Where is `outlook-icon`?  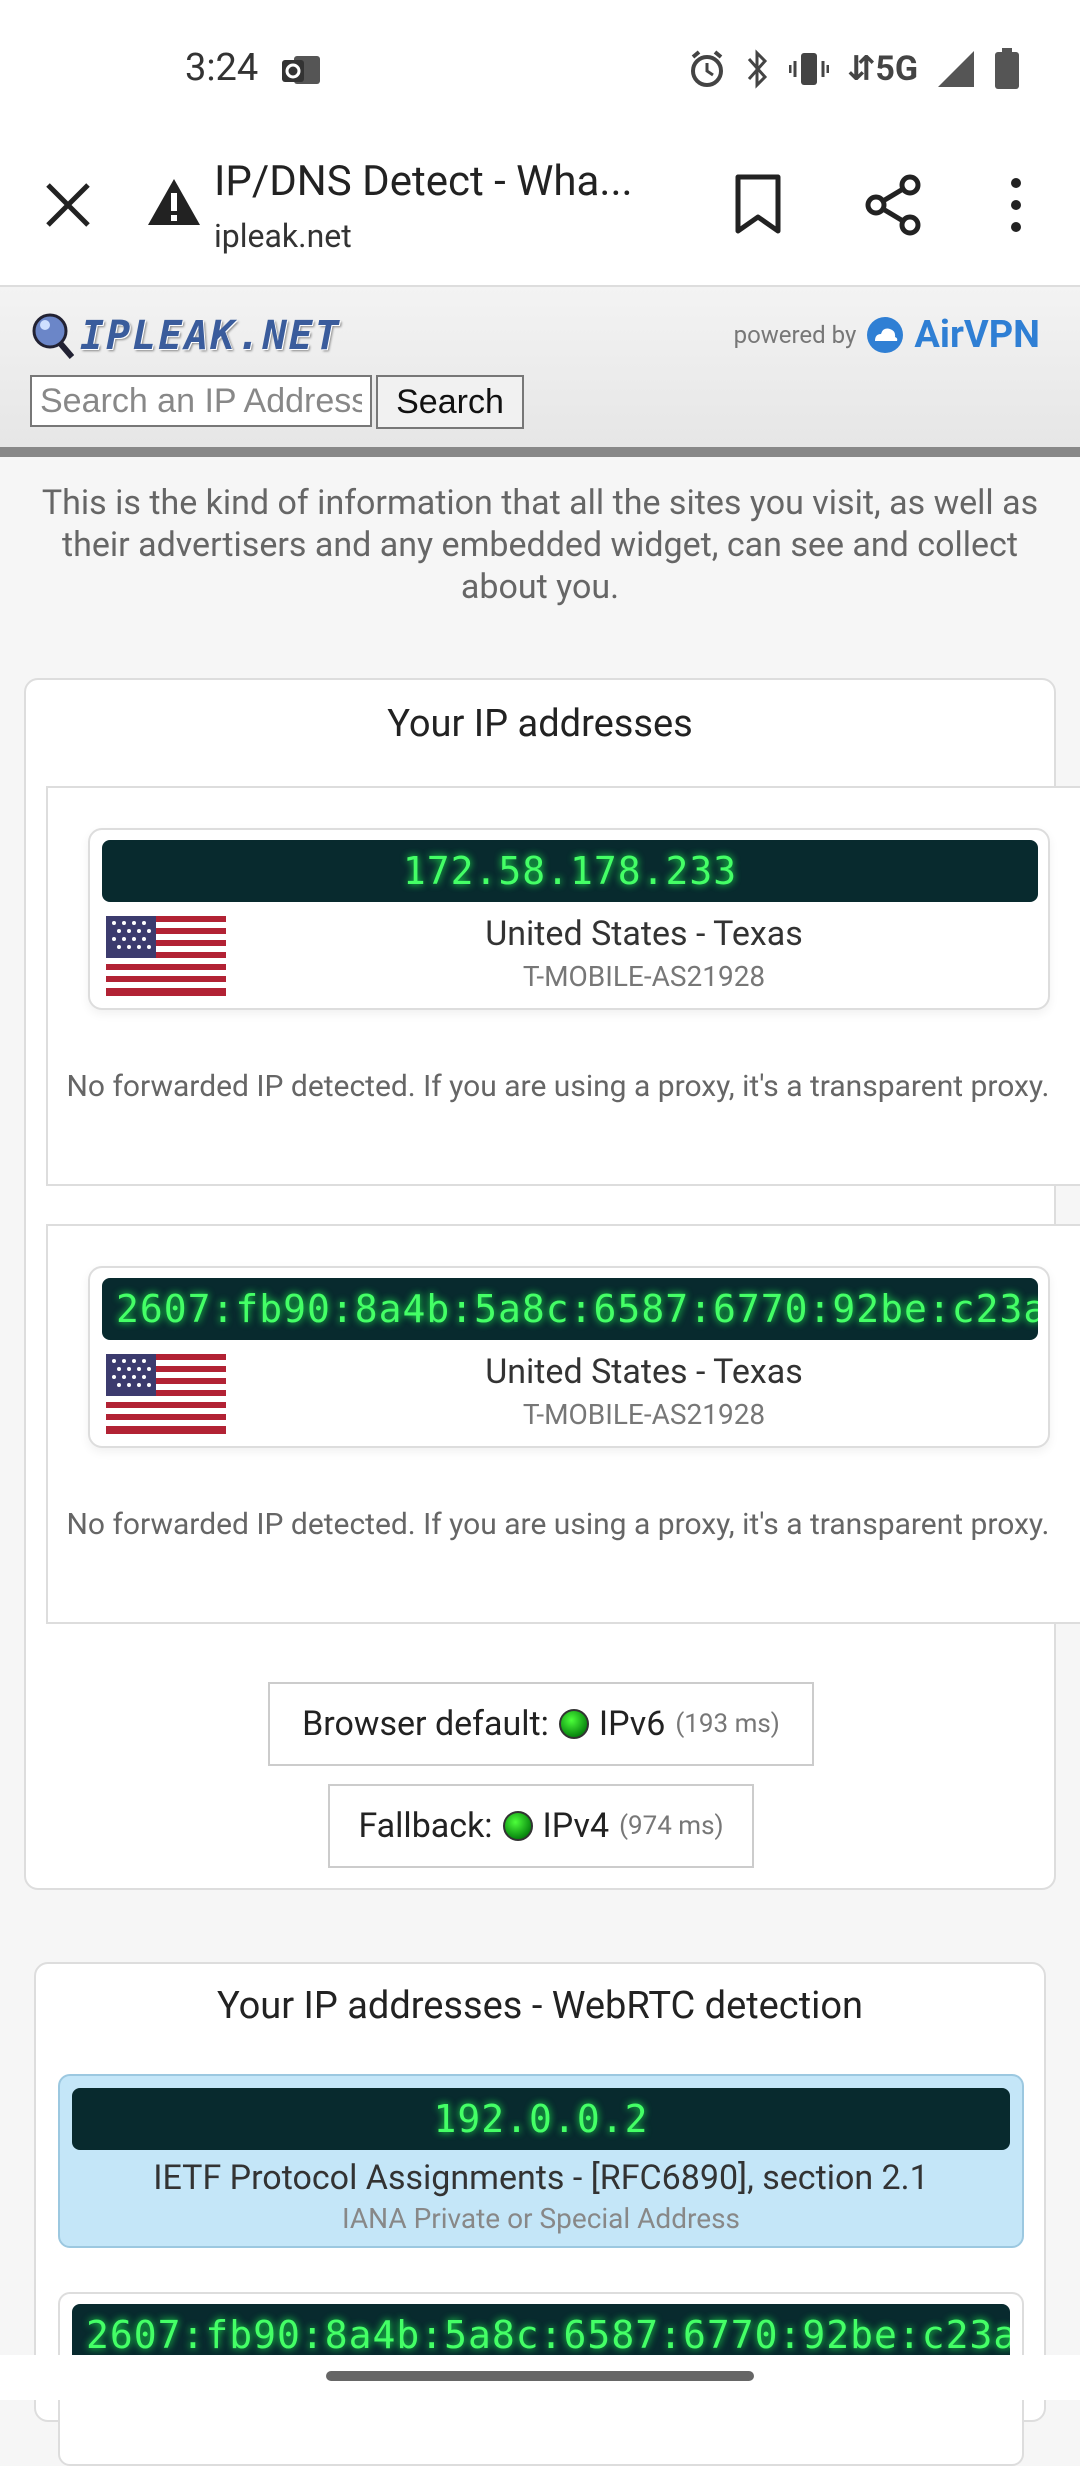
outlook-icon is located at coordinates (301, 70).